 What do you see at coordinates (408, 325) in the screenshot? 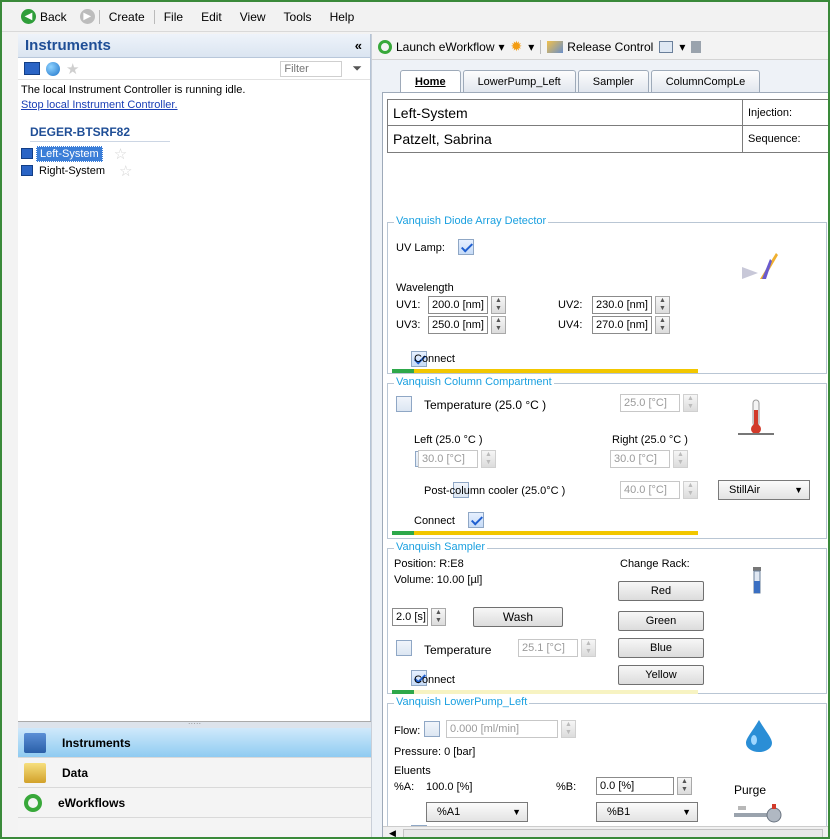
I see `uv3-label: UV3:` at bounding box center [408, 325].